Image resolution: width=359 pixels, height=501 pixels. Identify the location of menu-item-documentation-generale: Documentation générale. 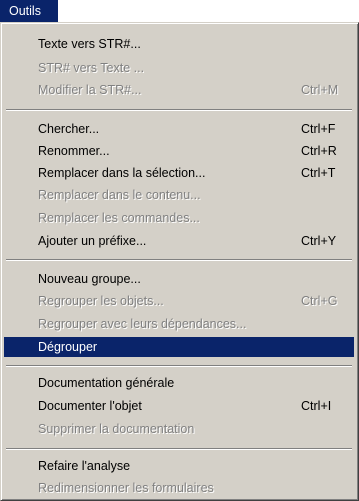
(179, 383).